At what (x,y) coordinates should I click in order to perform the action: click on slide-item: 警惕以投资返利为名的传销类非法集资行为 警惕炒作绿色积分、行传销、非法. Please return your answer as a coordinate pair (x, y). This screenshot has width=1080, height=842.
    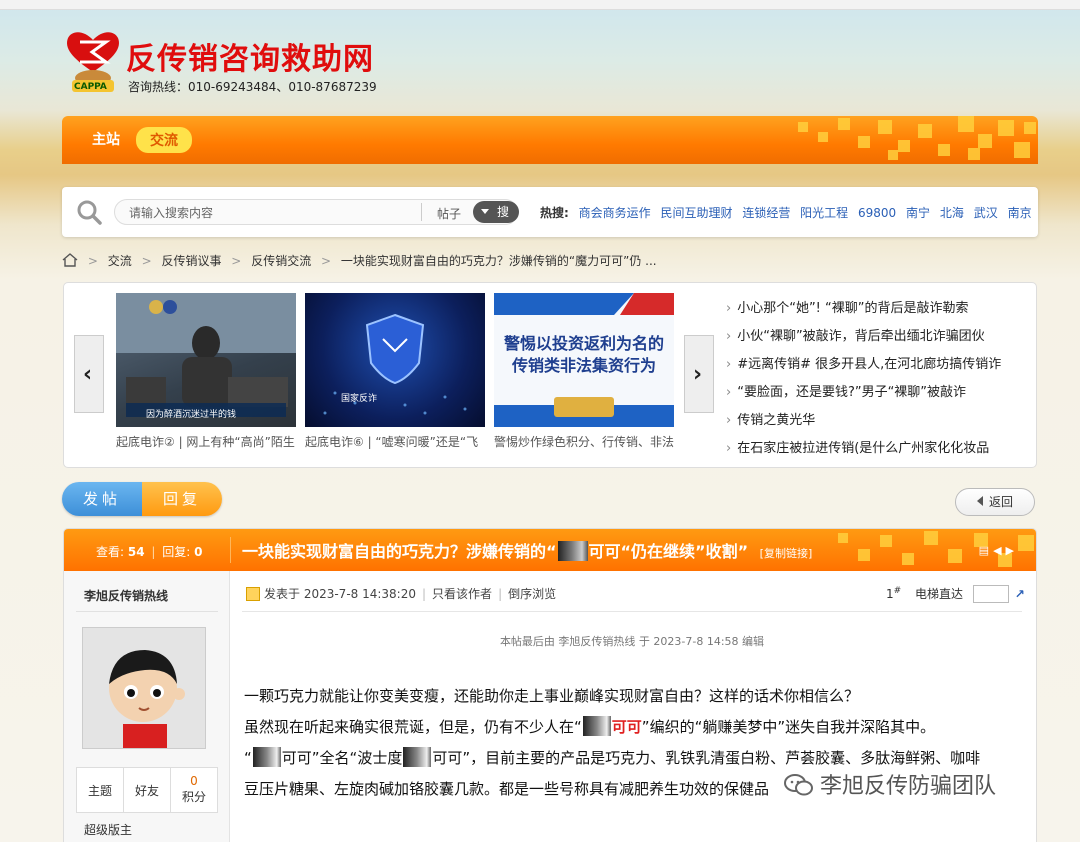
    Looking at the image, I should click on (584, 371).